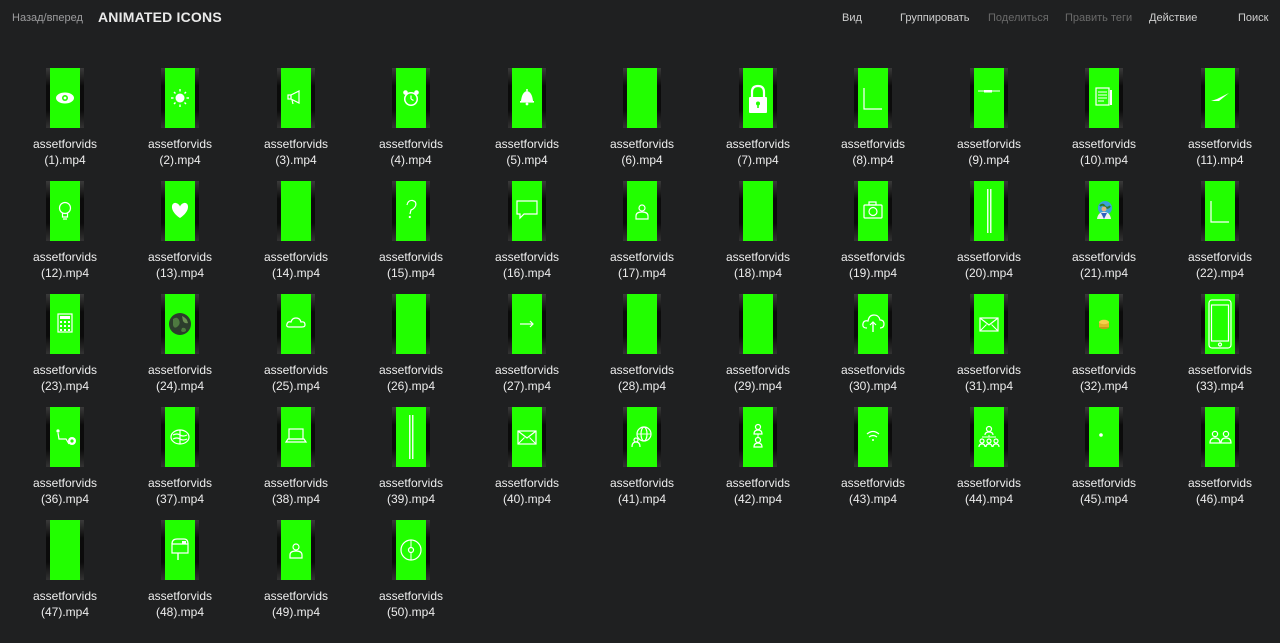 The height and width of the screenshot is (643, 1280). I want to click on file-item: assetforvids (9).mp4, so click(989, 119).